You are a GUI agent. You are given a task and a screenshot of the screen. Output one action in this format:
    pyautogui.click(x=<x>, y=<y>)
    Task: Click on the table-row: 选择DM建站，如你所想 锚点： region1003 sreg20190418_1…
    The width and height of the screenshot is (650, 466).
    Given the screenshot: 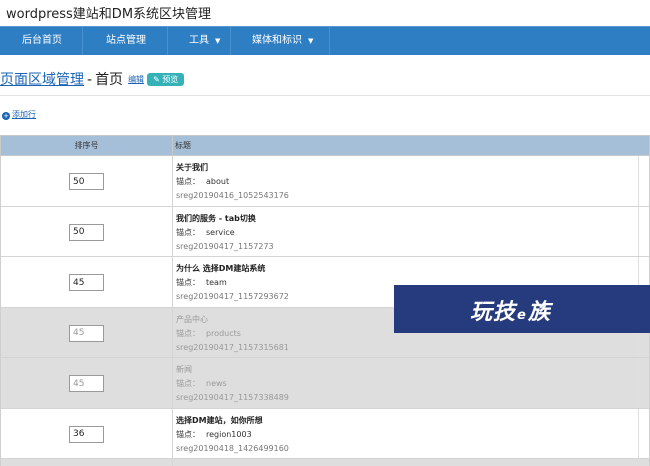 What is the action you would take?
    pyautogui.click(x=325, y=433)
    